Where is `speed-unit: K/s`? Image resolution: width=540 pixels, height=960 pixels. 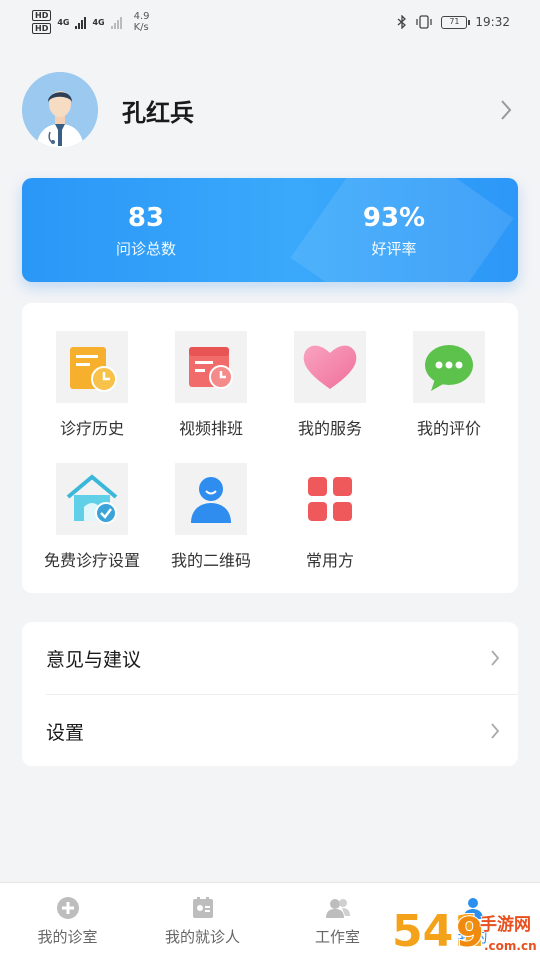
speed-unit: K/s is located at coordinates (141, 27).